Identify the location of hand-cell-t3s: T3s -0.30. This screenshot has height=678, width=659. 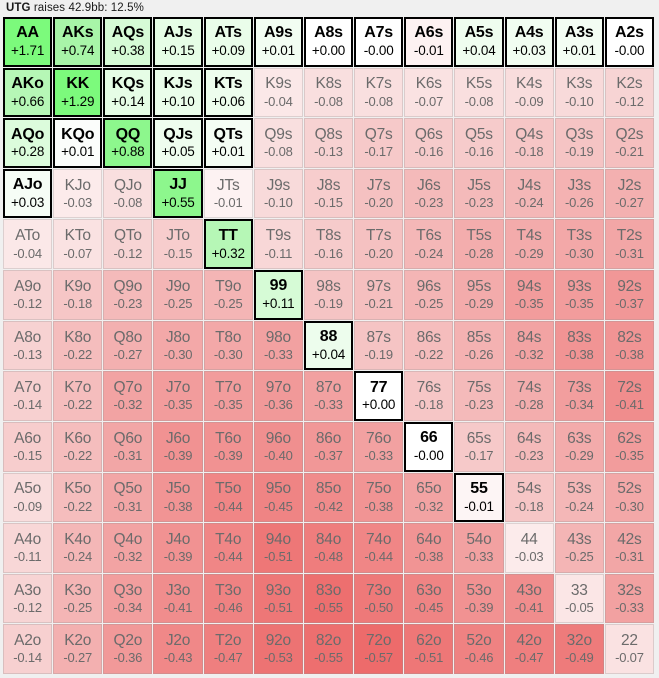
(579, 244).